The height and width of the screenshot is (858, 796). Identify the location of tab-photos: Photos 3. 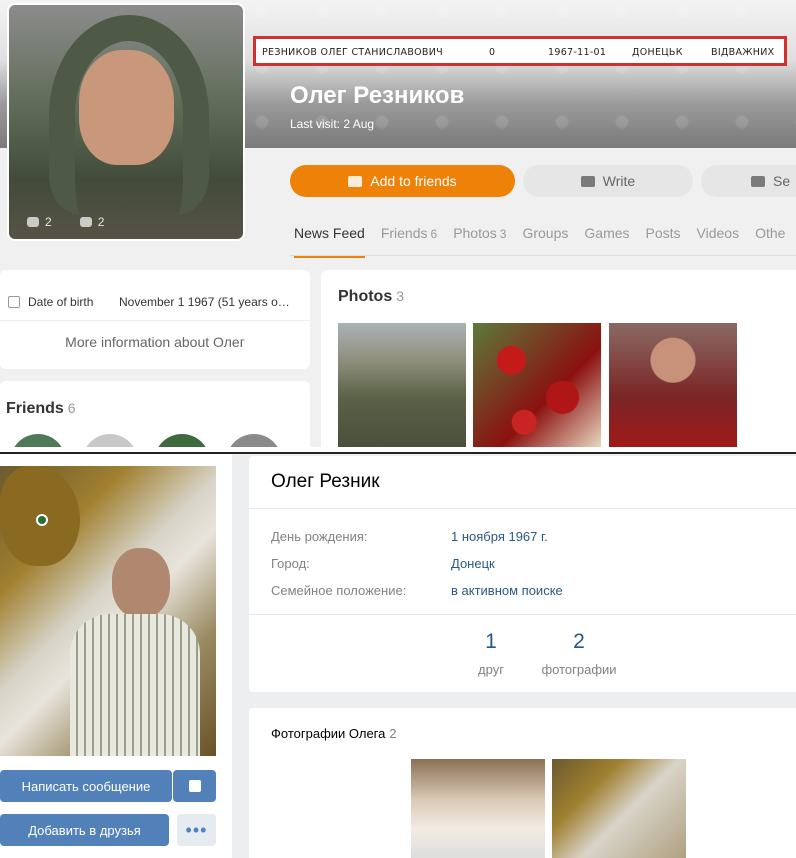
(479, 241).